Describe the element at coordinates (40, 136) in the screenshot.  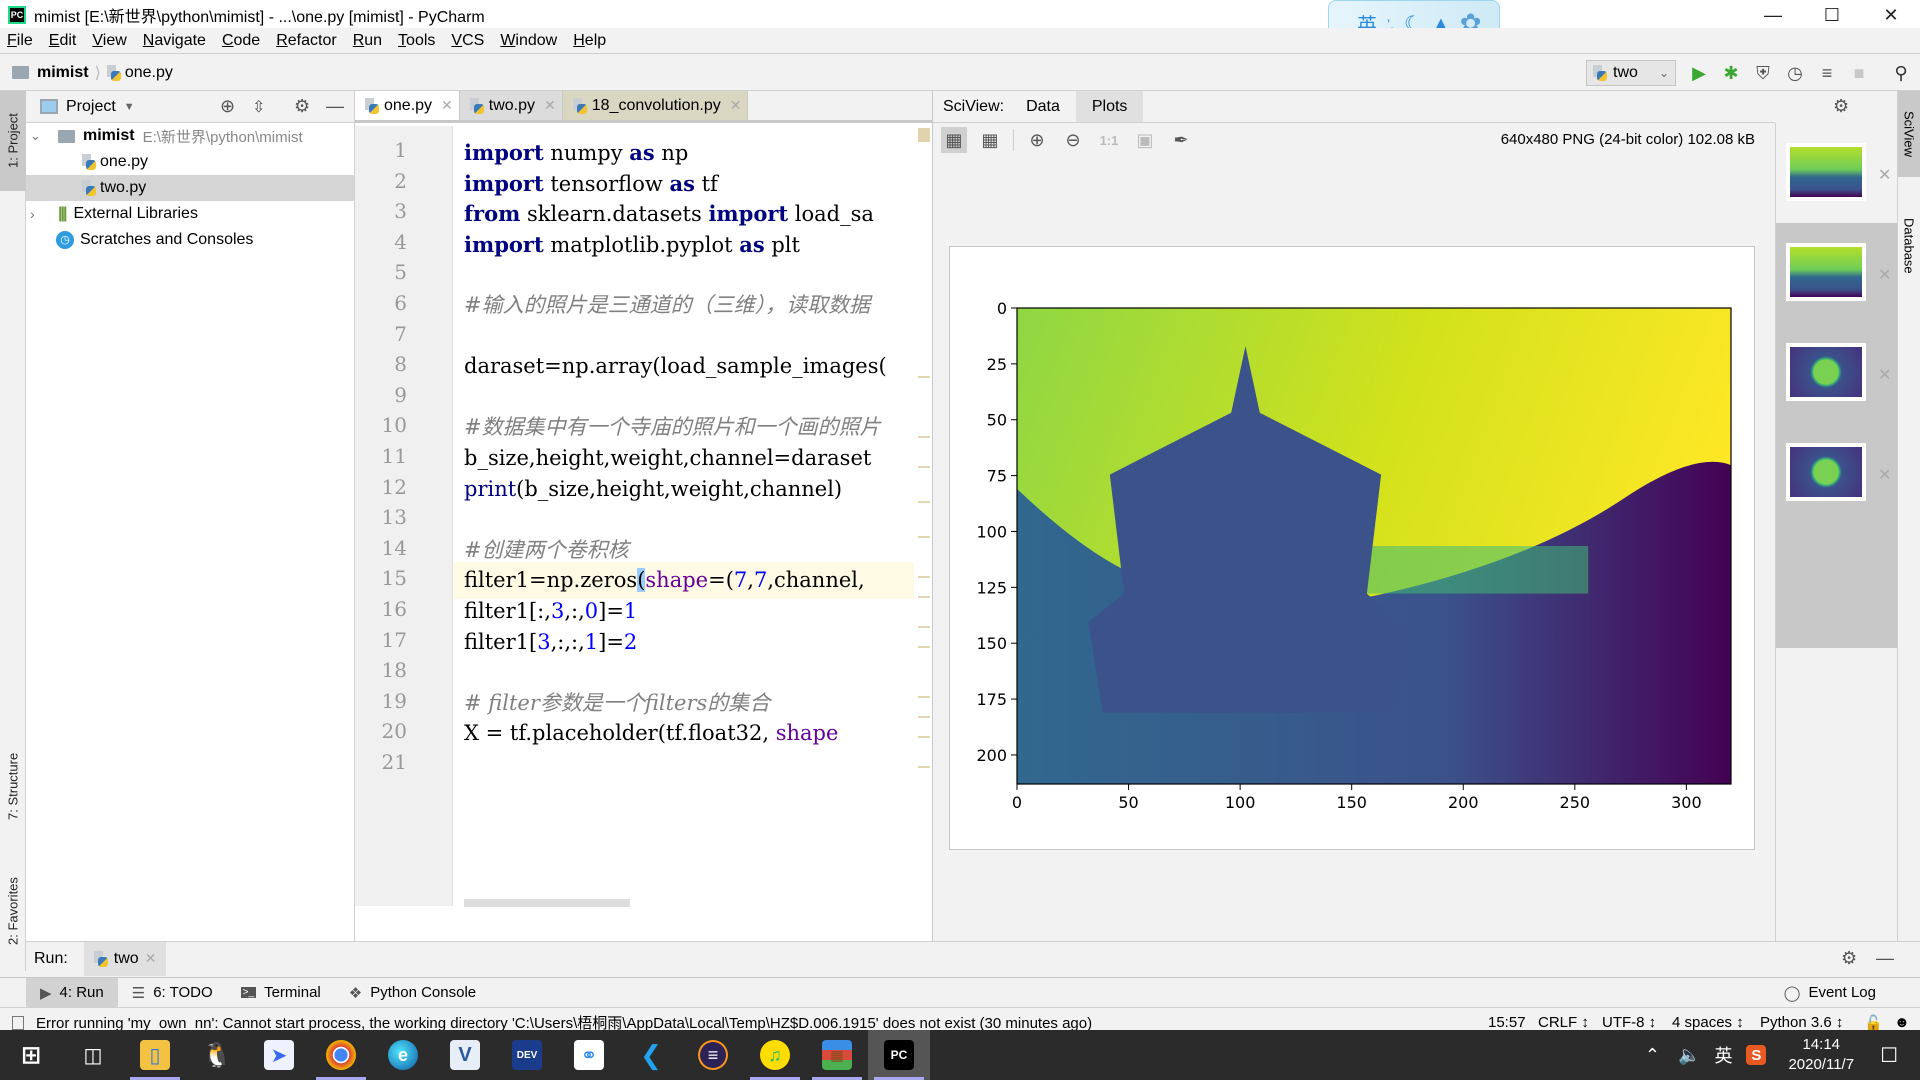
I see `chevron-down-icon: ⌄` at that location.